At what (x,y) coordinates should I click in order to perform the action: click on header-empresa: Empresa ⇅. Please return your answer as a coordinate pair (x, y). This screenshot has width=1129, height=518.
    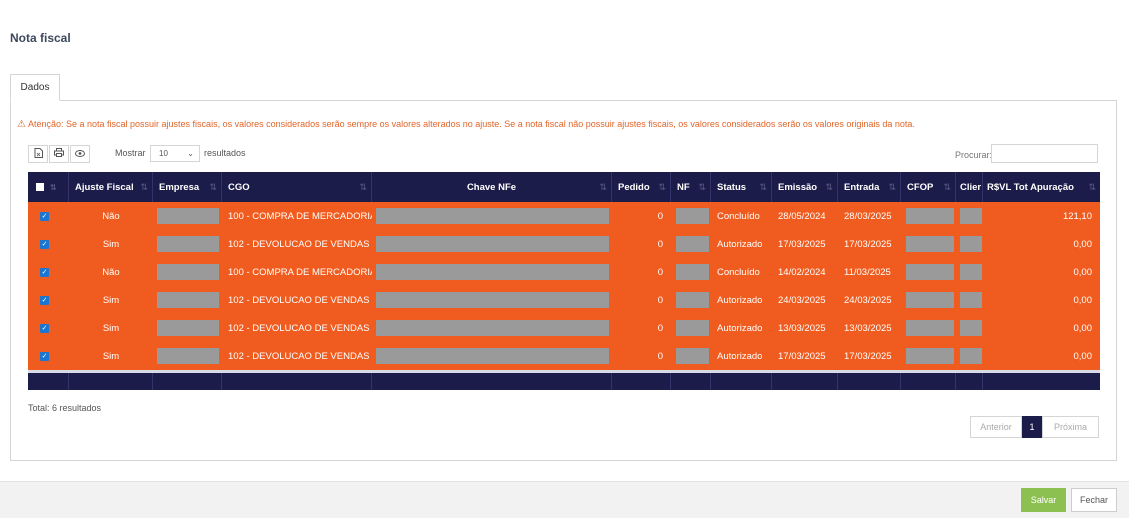
    Looking at the image, I should click on (187, 187).